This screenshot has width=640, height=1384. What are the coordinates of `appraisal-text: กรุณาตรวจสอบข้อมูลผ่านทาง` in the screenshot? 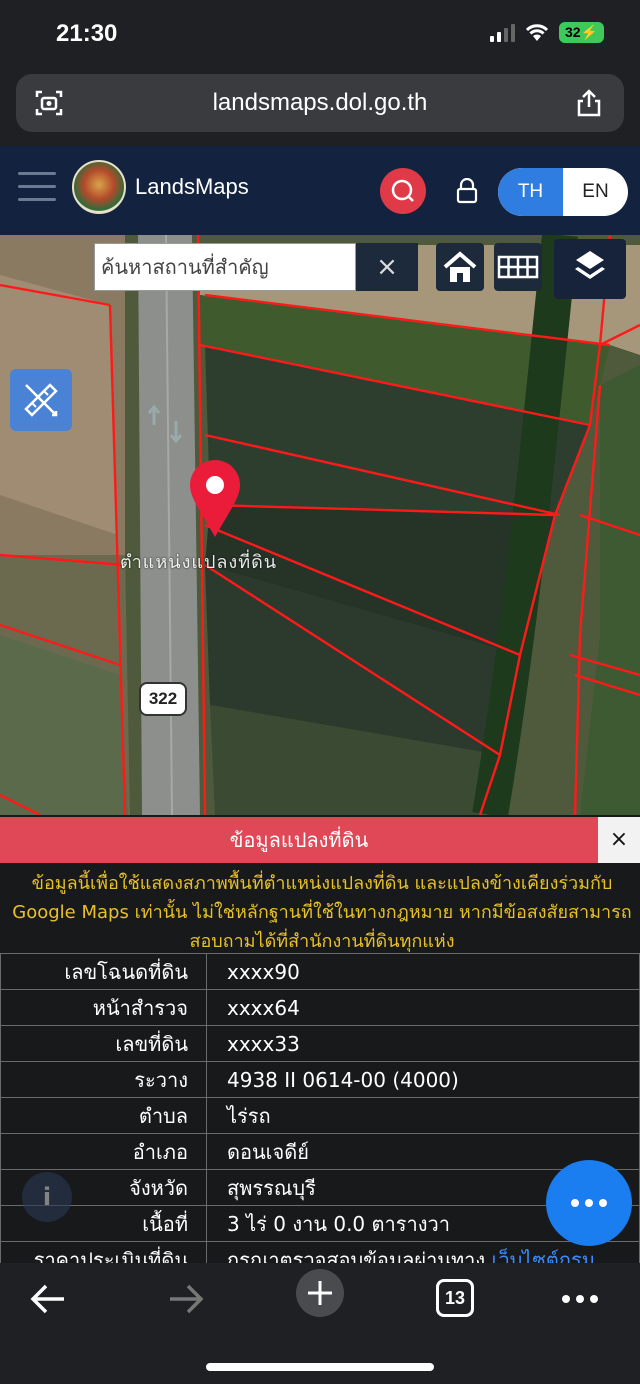 It's located at (359, 1255).